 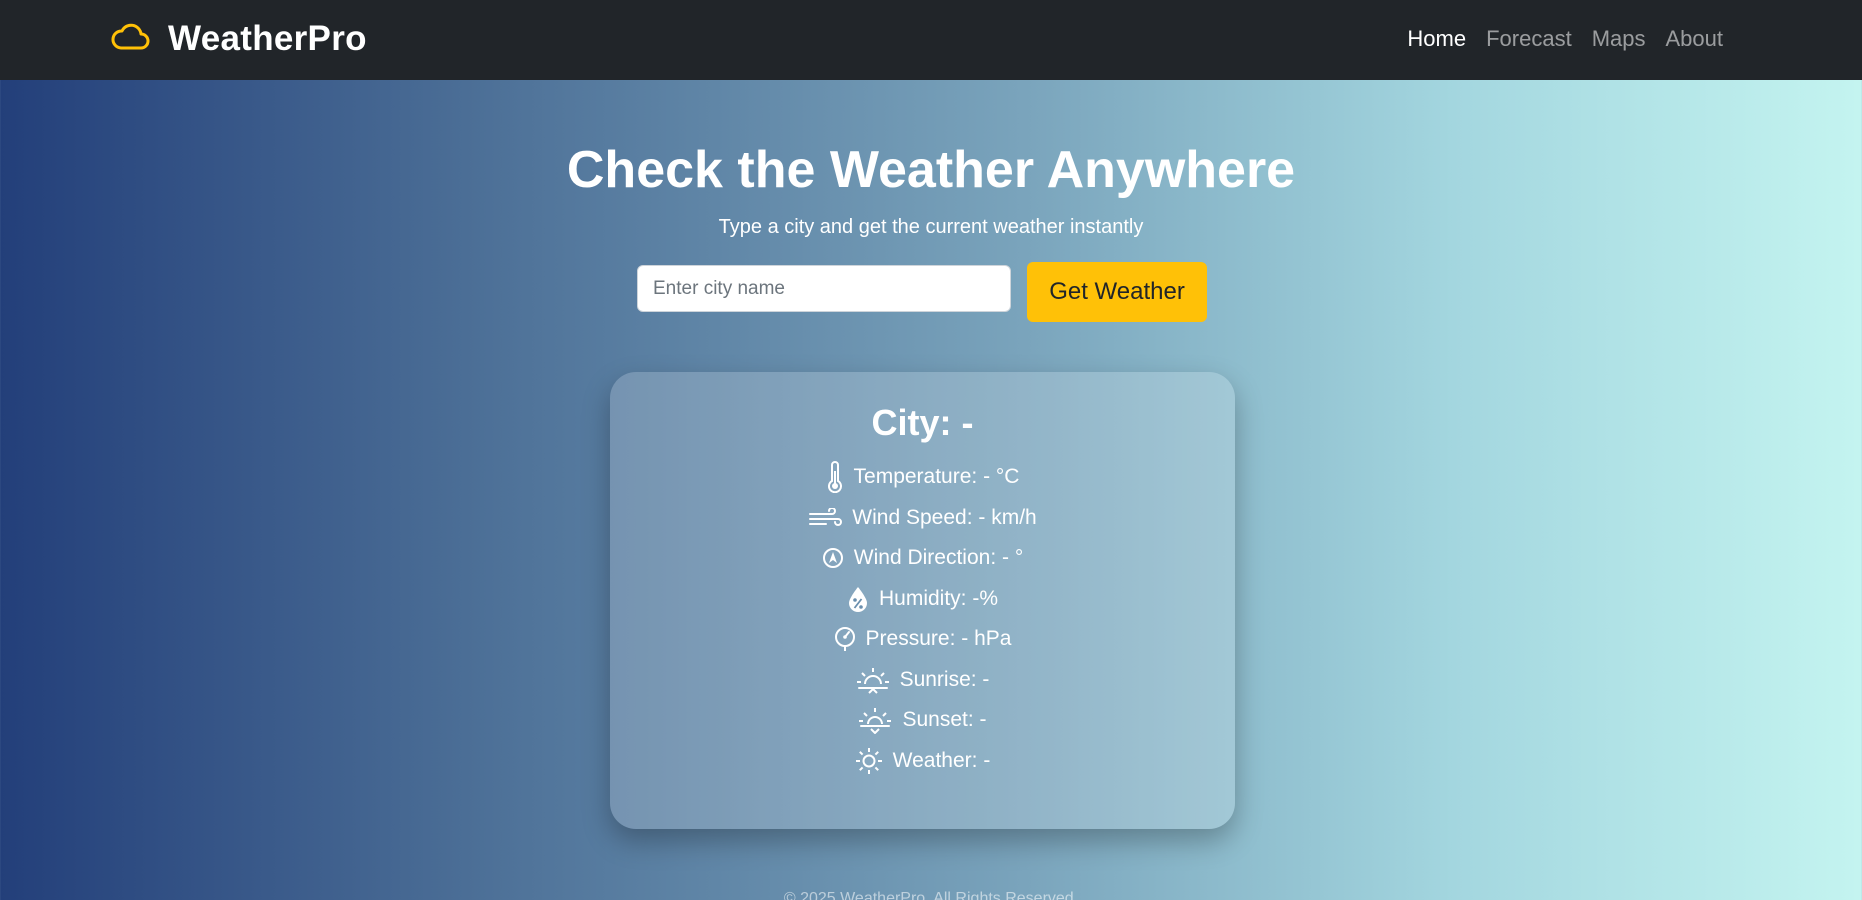 What do you see at coordinates (869, 761) in the screenshot?
I see `sun-icon` at bounding box center [869, 761].